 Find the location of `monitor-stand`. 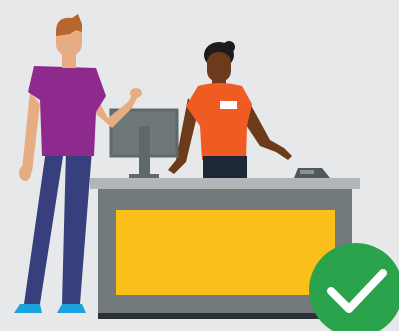

monitor-stand is located at coordinates (144, 152).